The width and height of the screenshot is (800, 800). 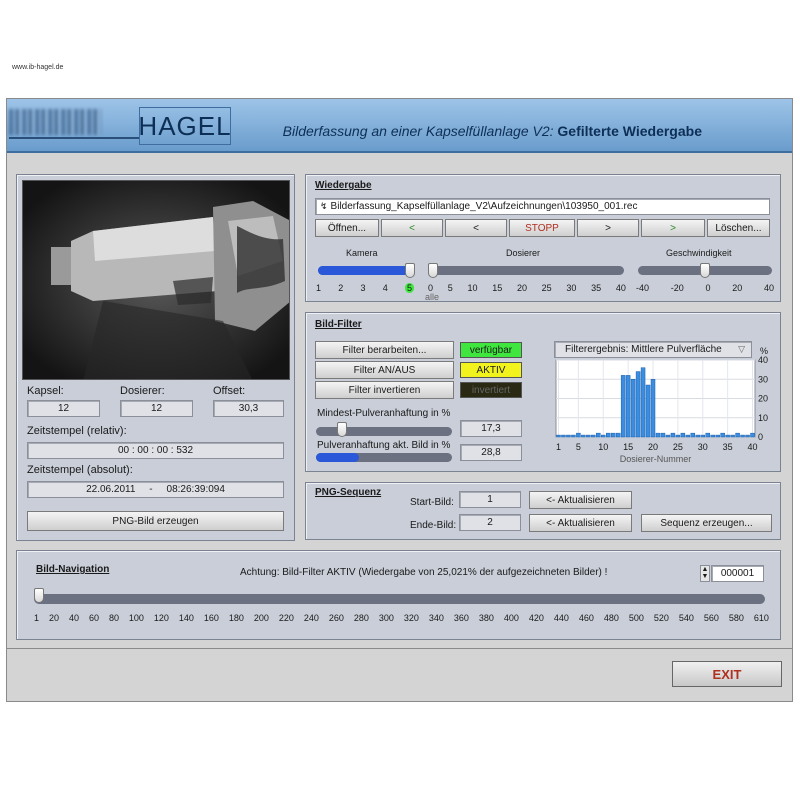 I want to click on last-frame-button: >, so click(x=673, y=228).